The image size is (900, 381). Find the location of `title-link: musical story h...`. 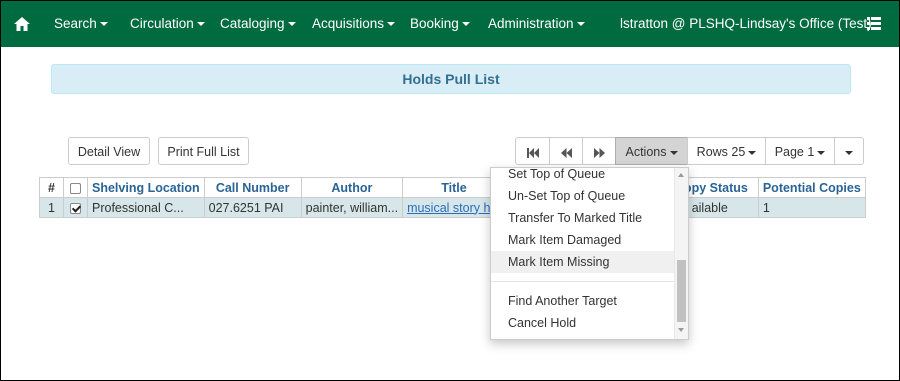

title-link: musical story h... is located at coordinates (454, 208).